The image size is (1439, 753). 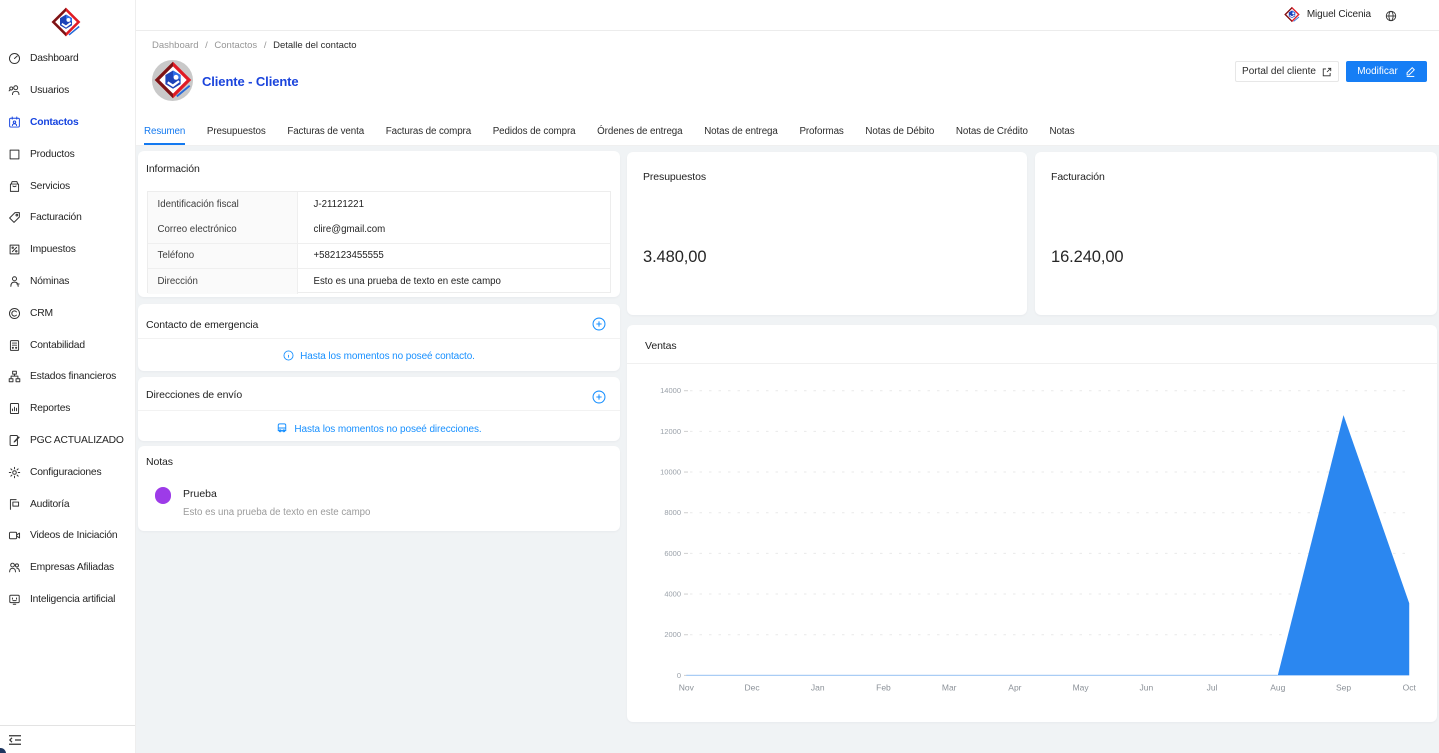 I want to click on svg-text: Aug, so click(x=1277, y=688).